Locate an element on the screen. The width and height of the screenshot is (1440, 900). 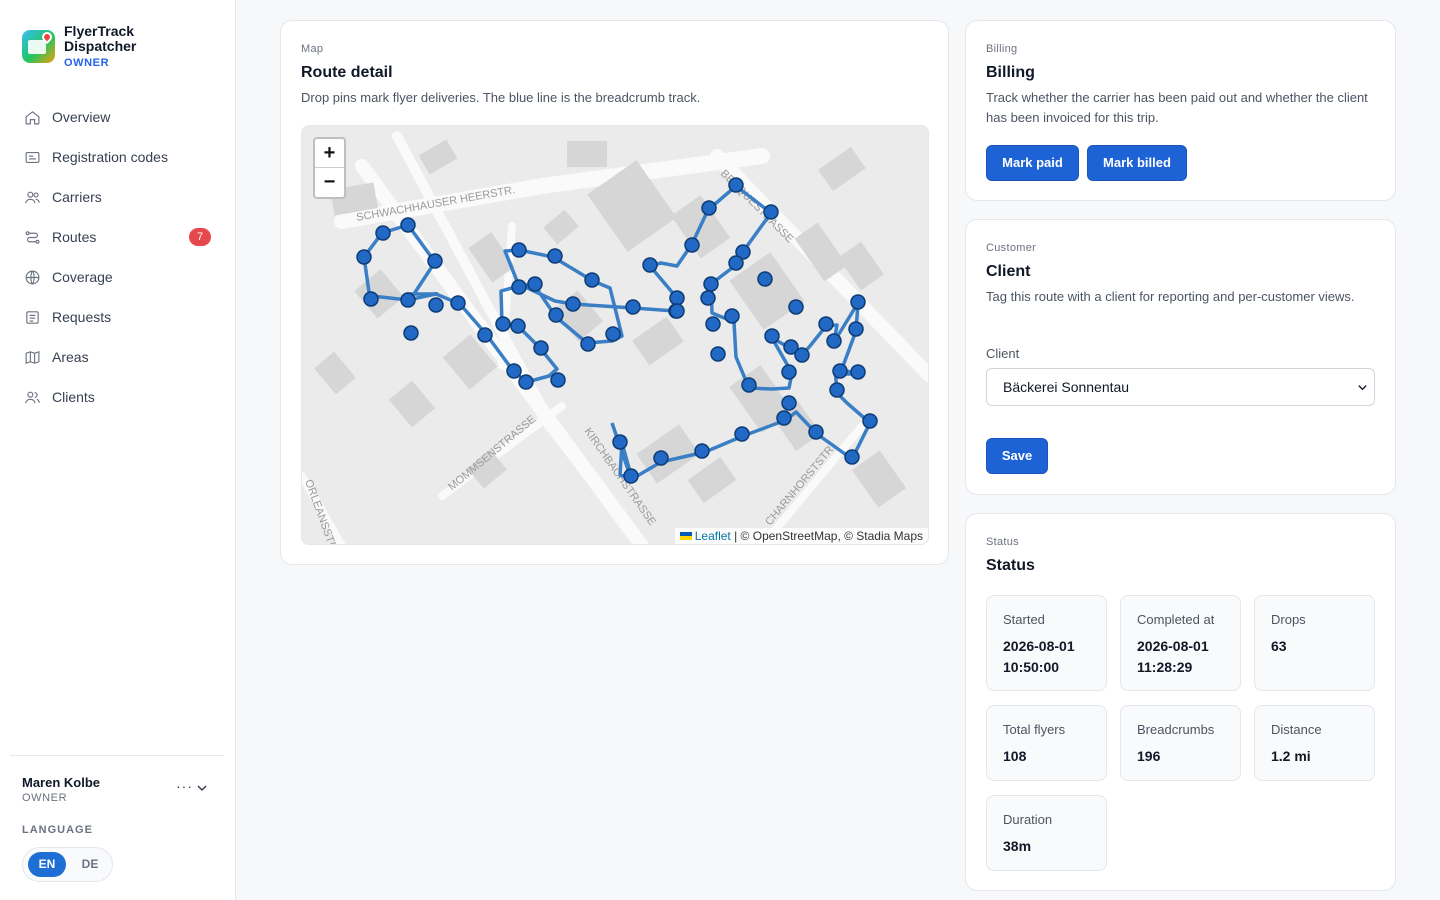
card-title: Billing is located at coordinates (1010, 72).